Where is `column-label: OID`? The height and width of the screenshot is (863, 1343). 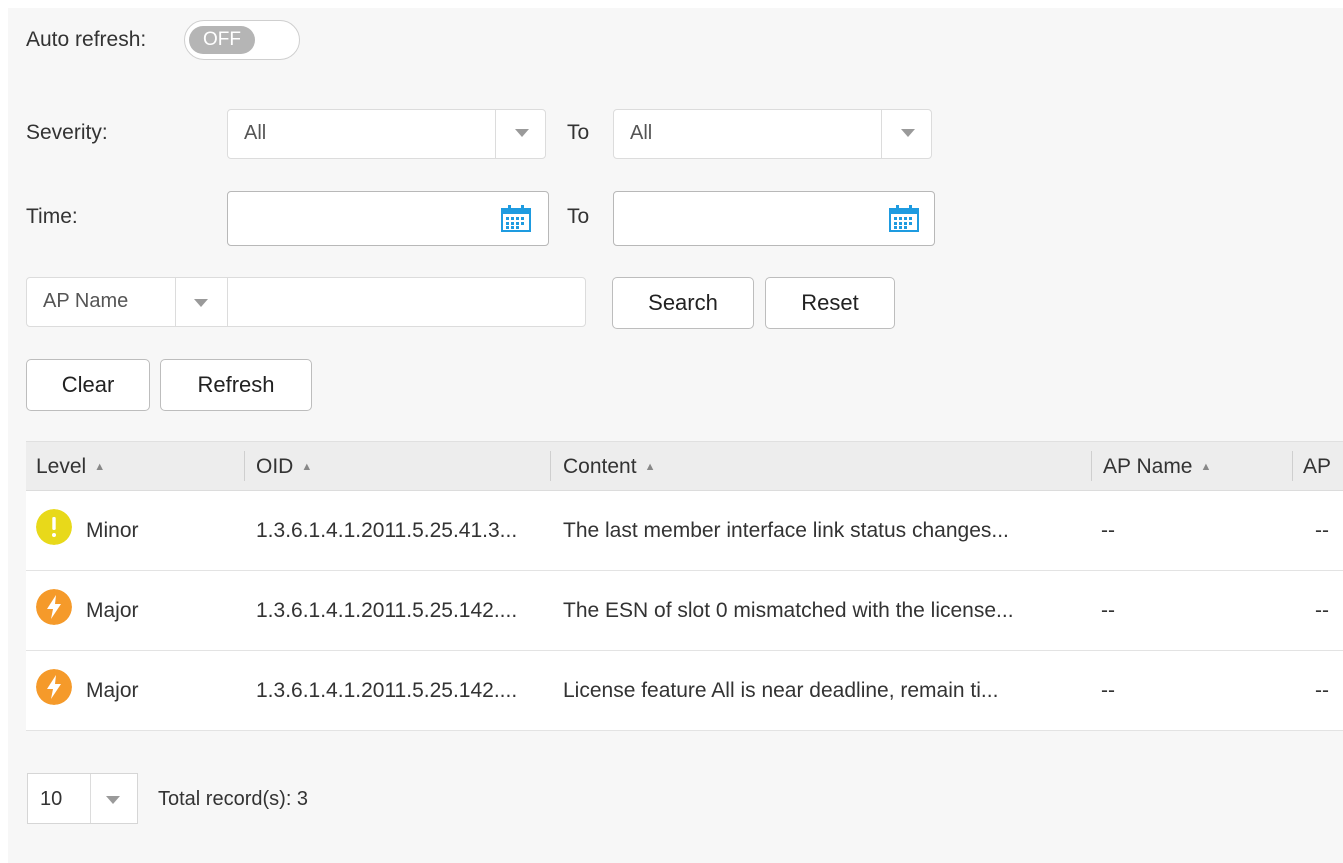
column-label: OID is located at coordinates (275, 466).